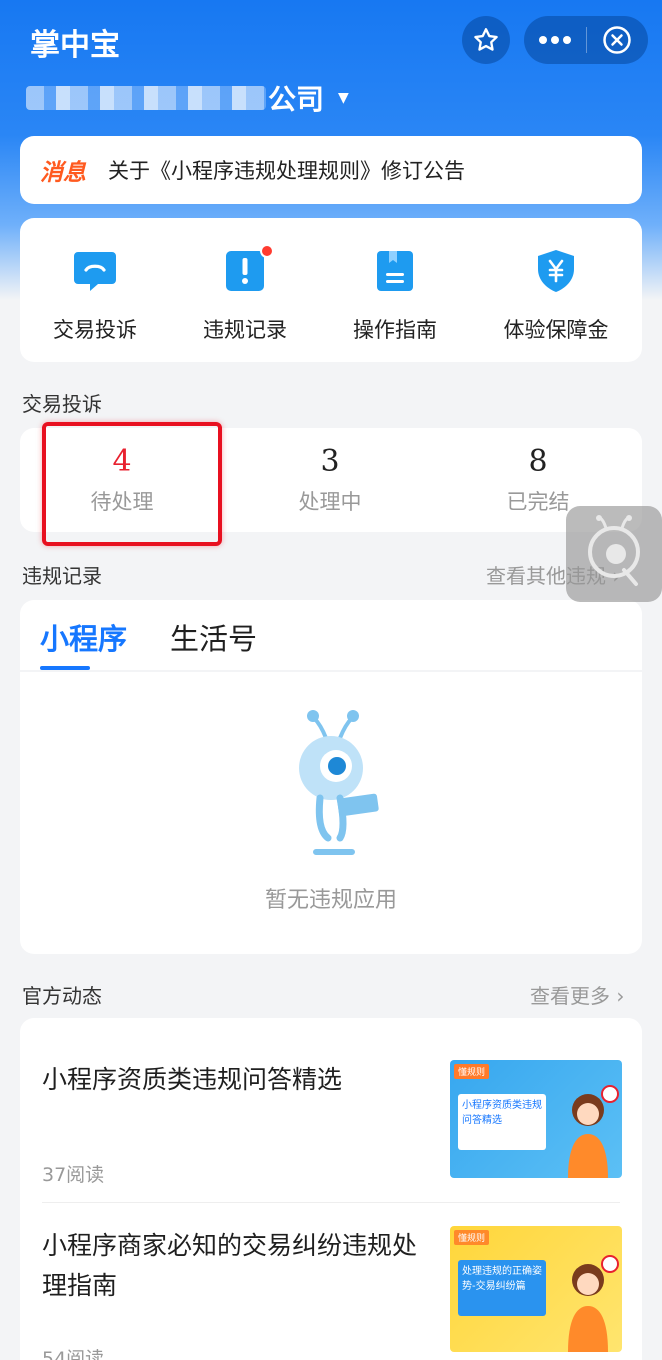 The height and width of the screenshot is (1360, 662). I want to click on chevron-right-icon: ›, so click(620, 996).